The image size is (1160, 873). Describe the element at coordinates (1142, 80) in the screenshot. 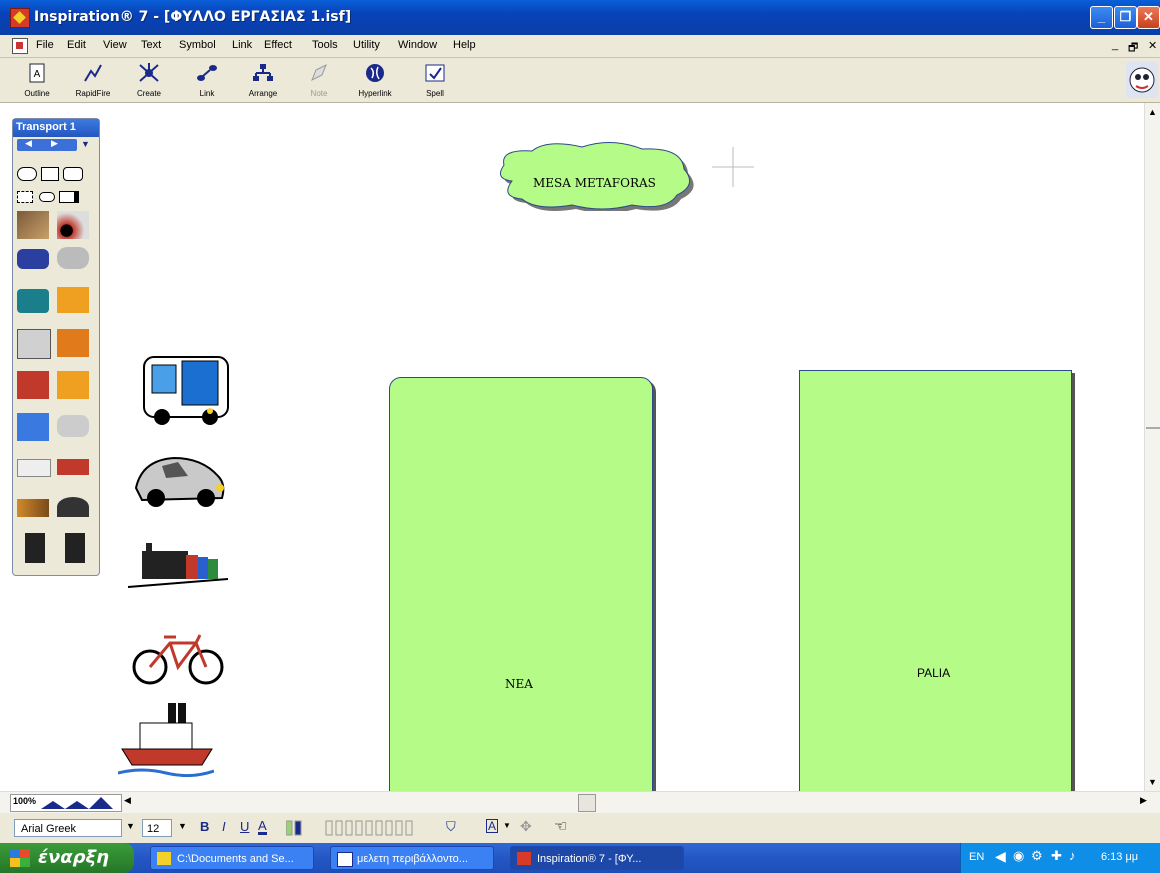

I see `assistant-icon` at that location.